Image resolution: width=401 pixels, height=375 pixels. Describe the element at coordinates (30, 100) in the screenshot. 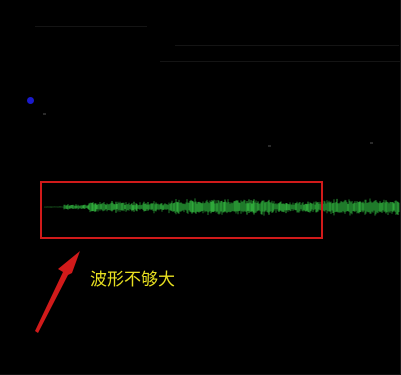

I see `dot-icon` at that location.